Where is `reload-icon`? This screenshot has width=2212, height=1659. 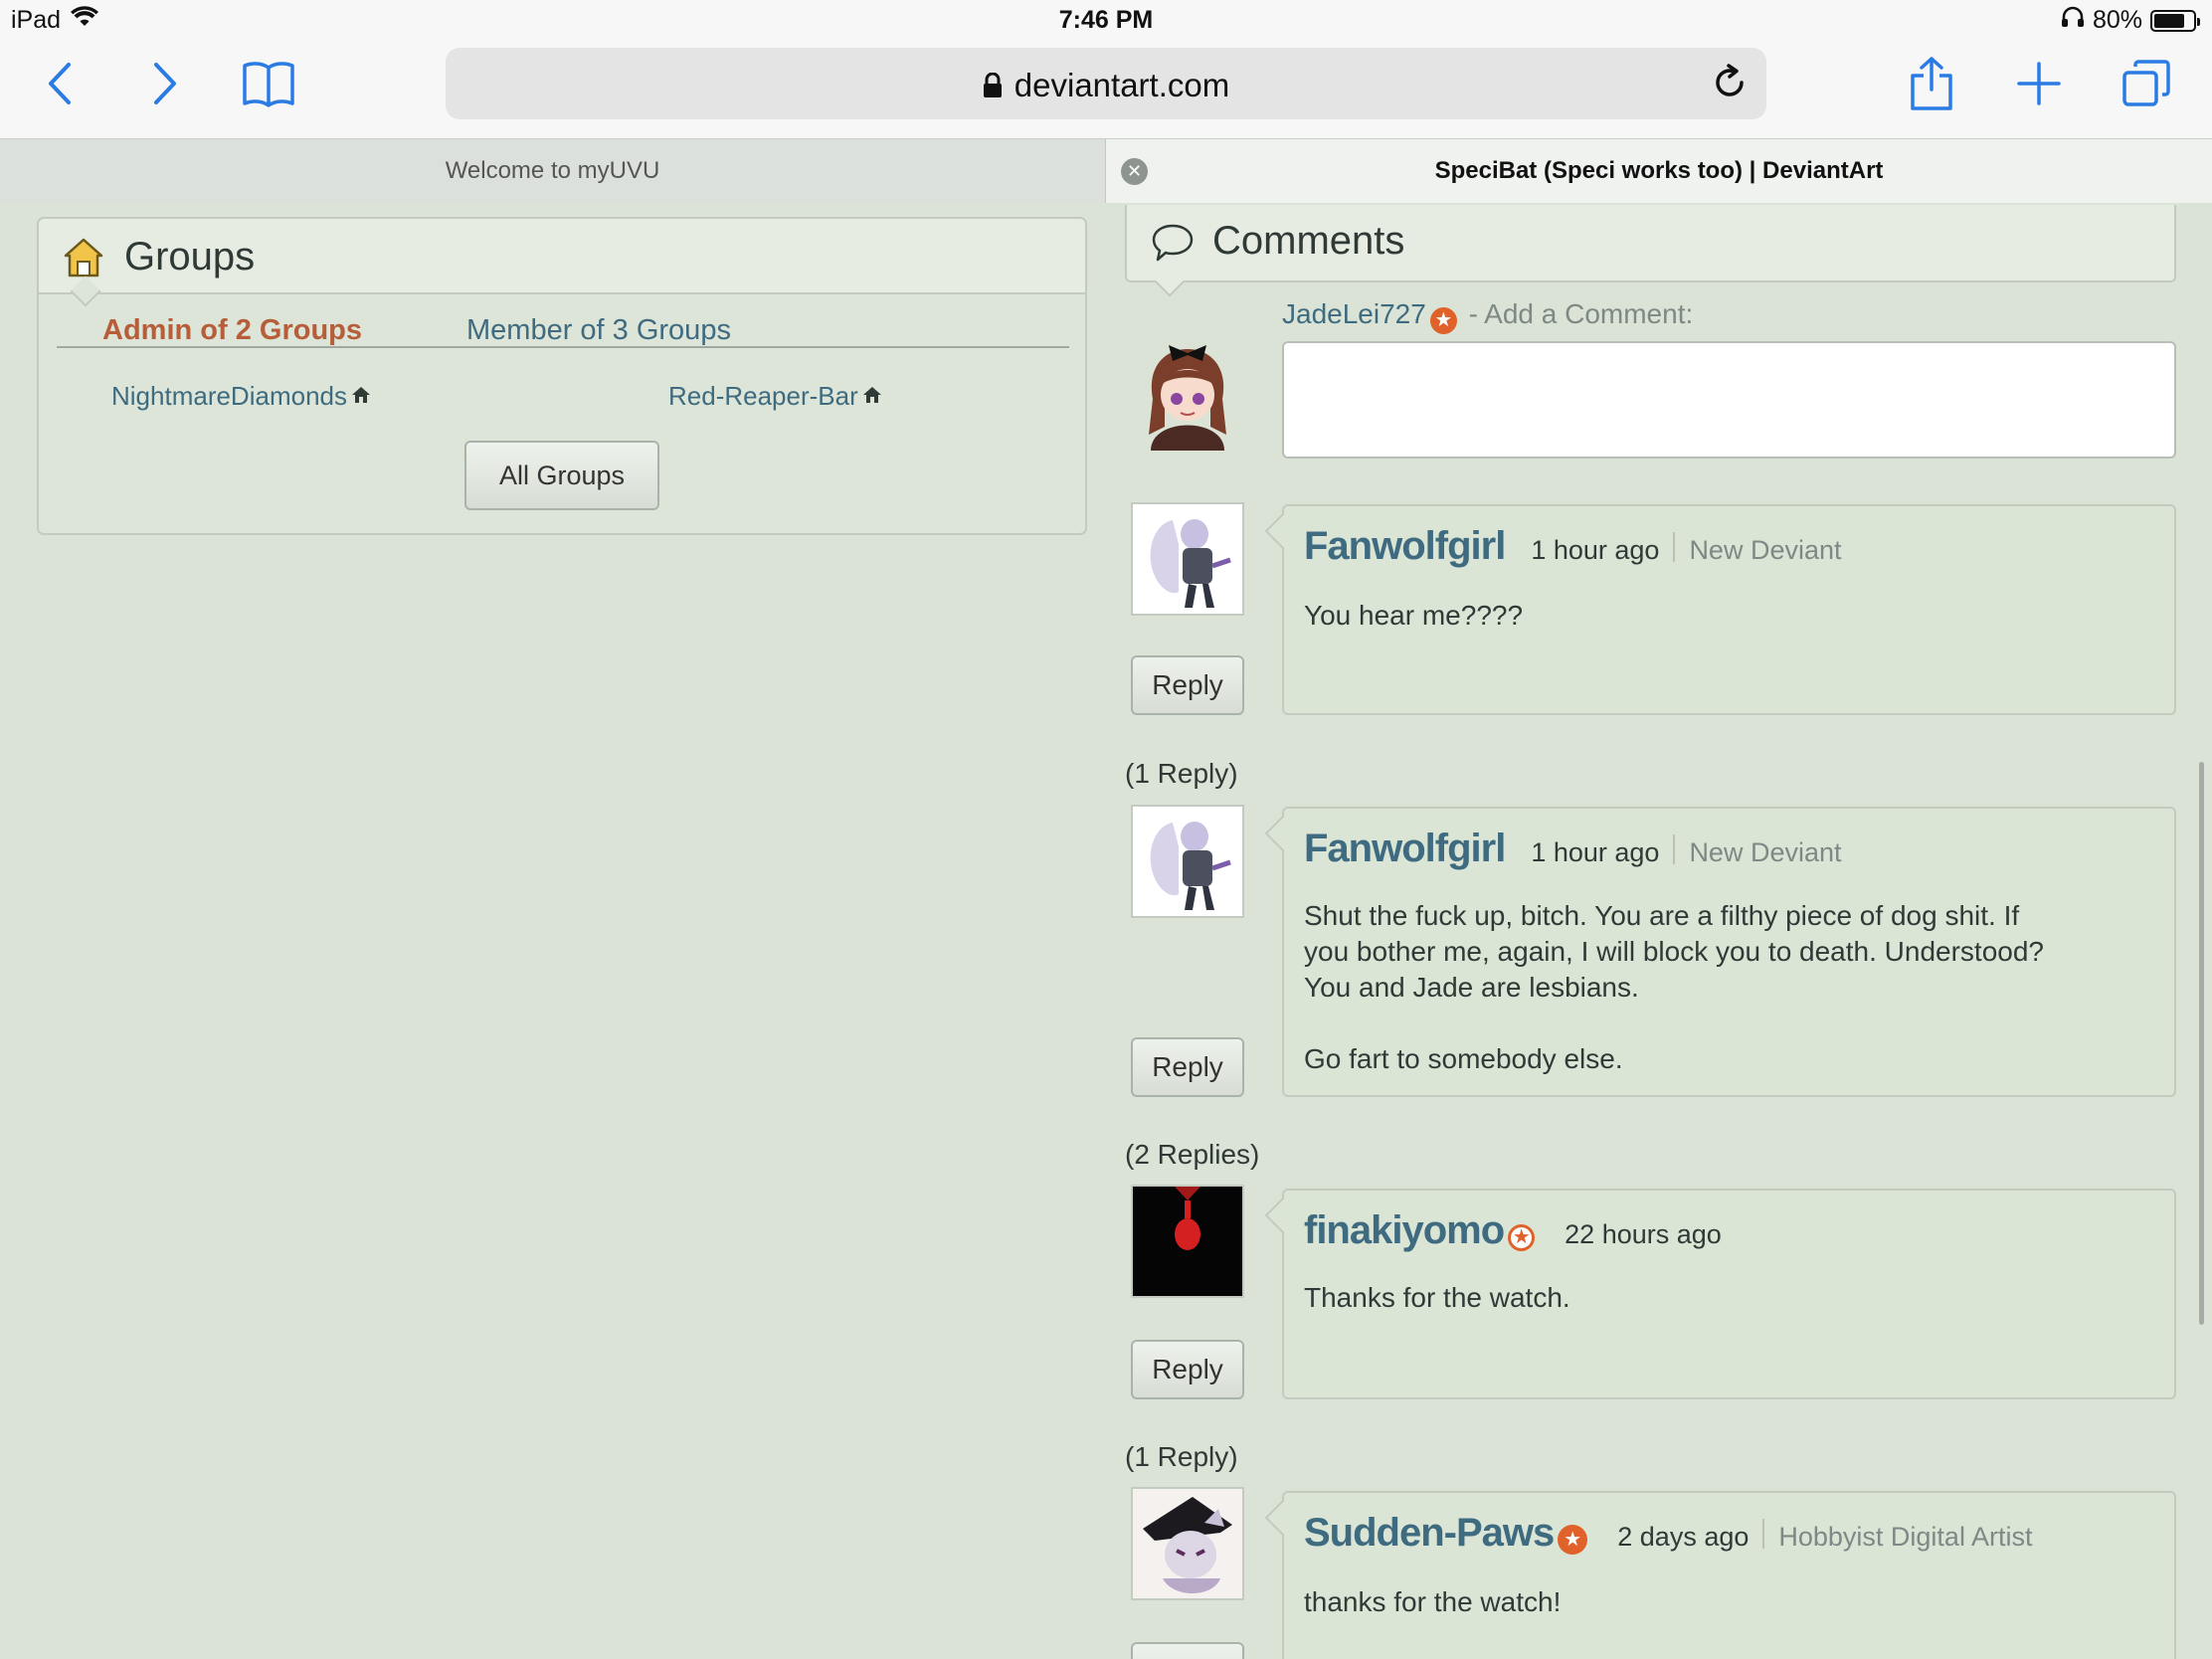
reload-icon is located at coordinates (1730, 85).